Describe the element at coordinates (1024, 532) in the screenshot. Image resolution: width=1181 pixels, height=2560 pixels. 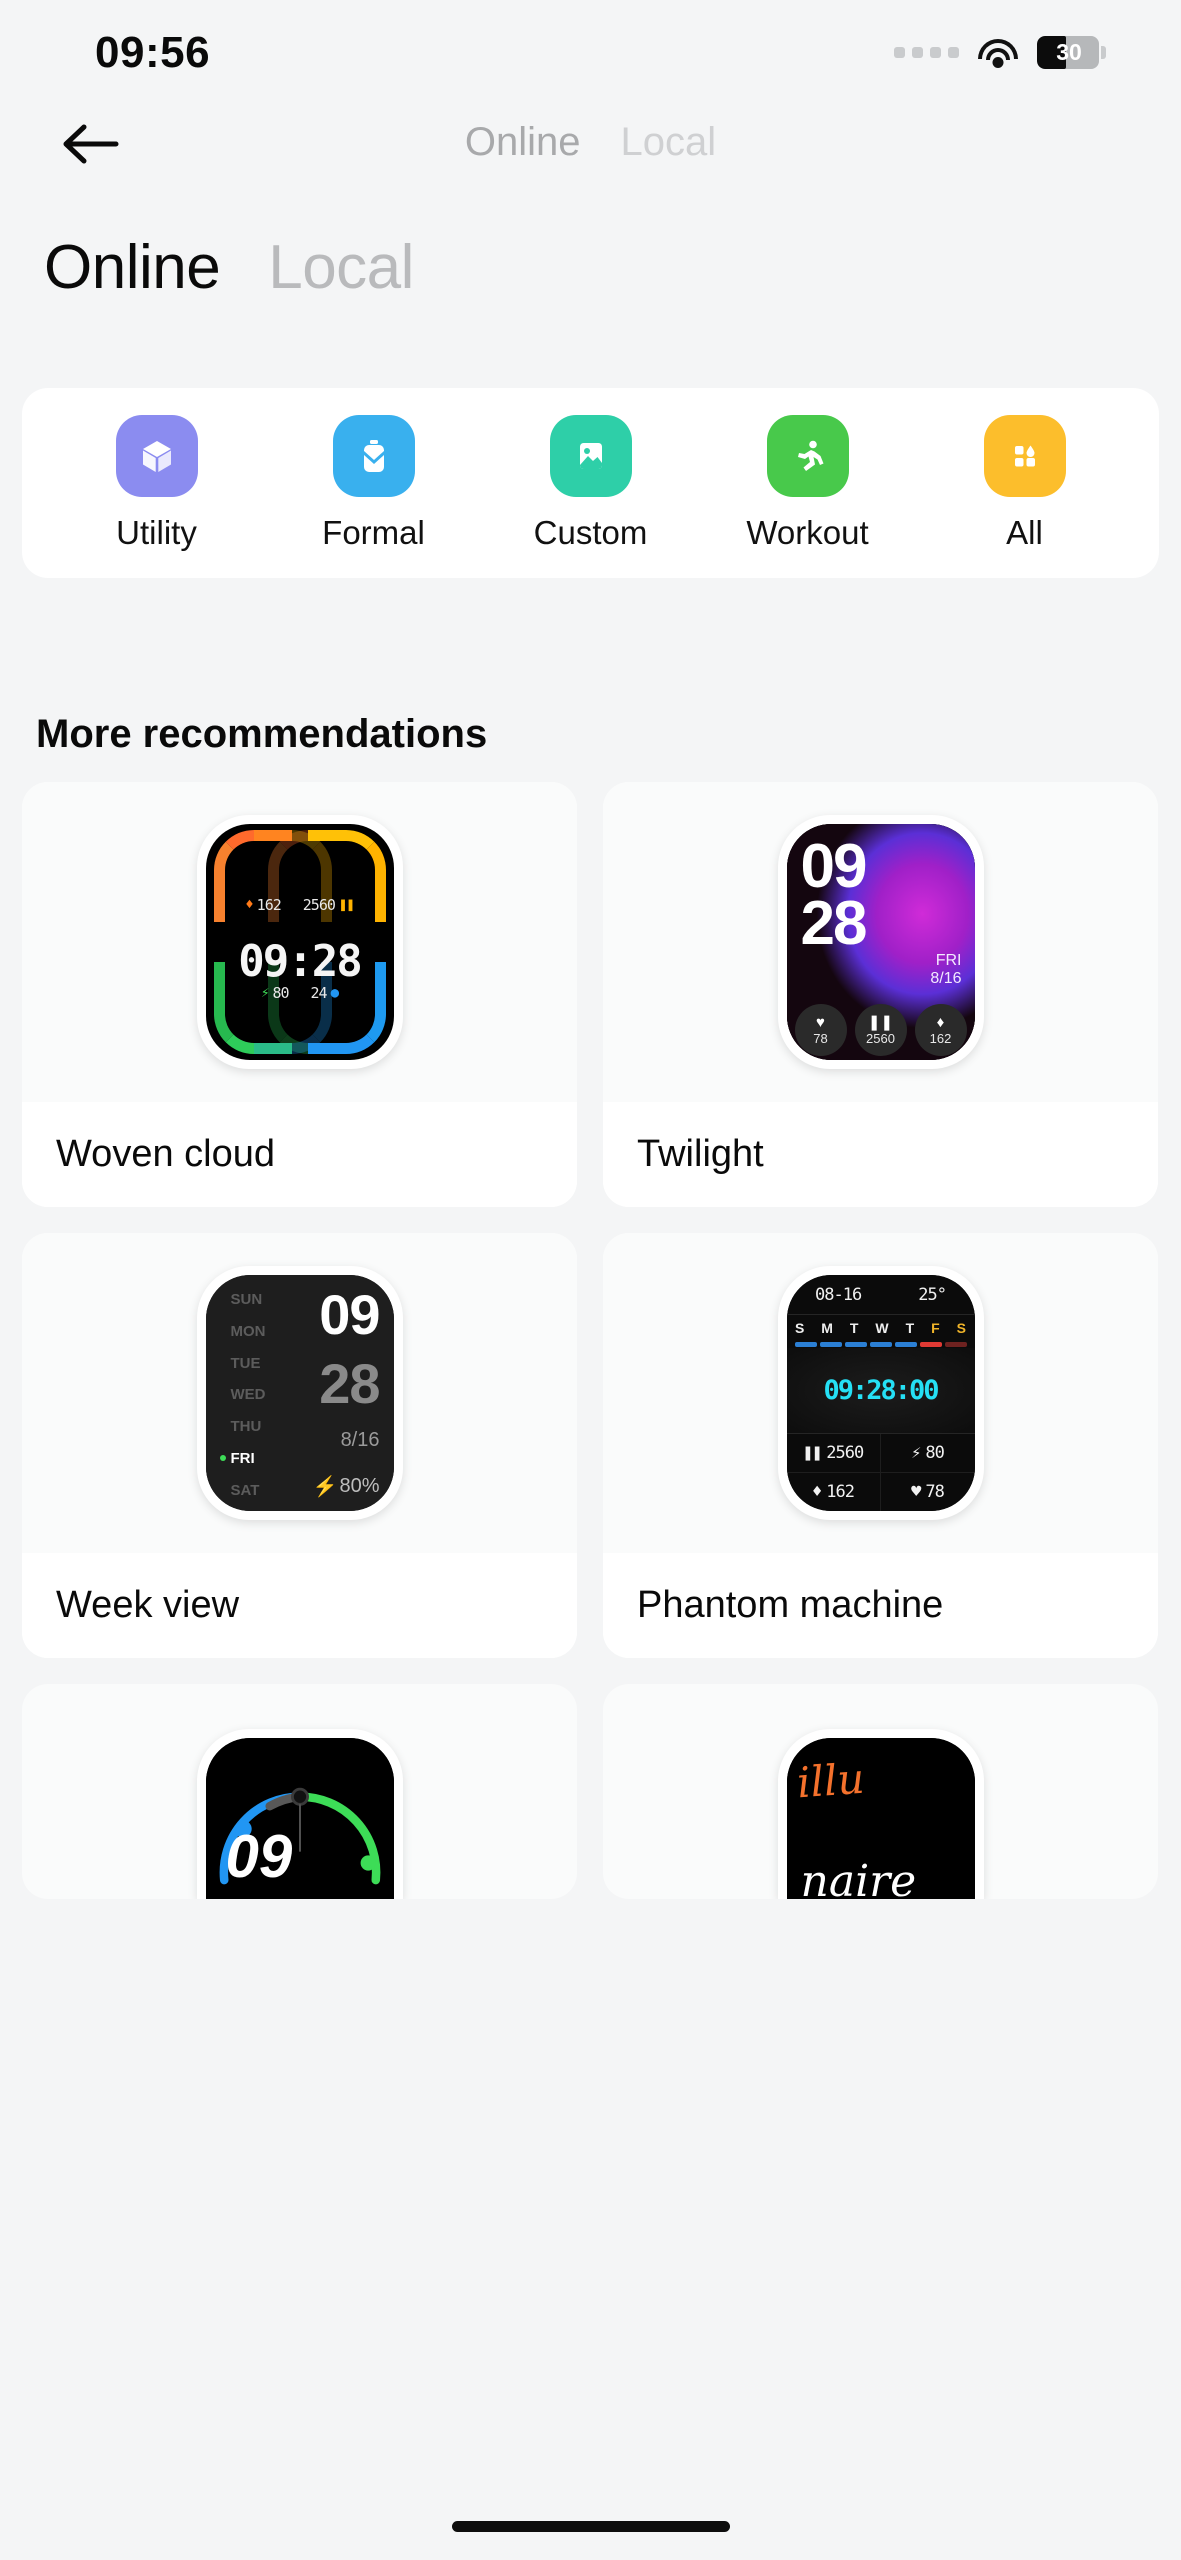
I see `category-label-all: All` at that location.